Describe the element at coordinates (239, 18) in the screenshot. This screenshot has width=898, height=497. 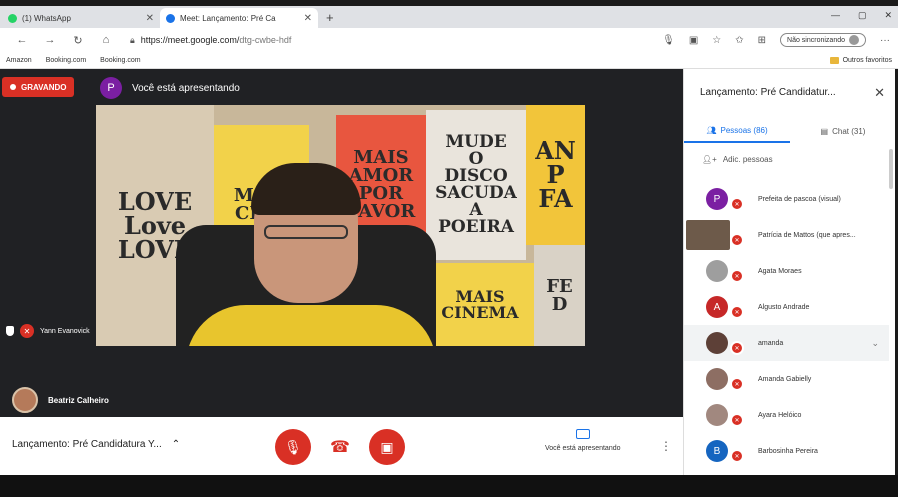
I see `tab-meet: Meet: Lançamento: Pré Ca ✕` at that location.